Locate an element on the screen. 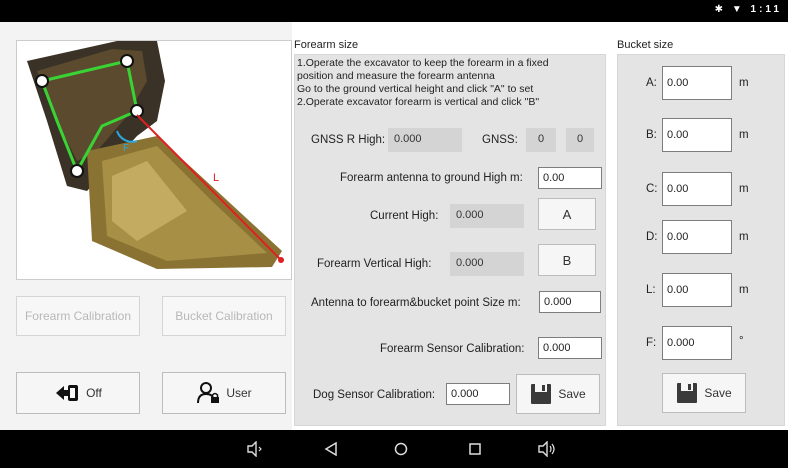 The height and width of the screenshot is (468, 788). bucket-field-label-a: A: is located at coordinates (651, 83).